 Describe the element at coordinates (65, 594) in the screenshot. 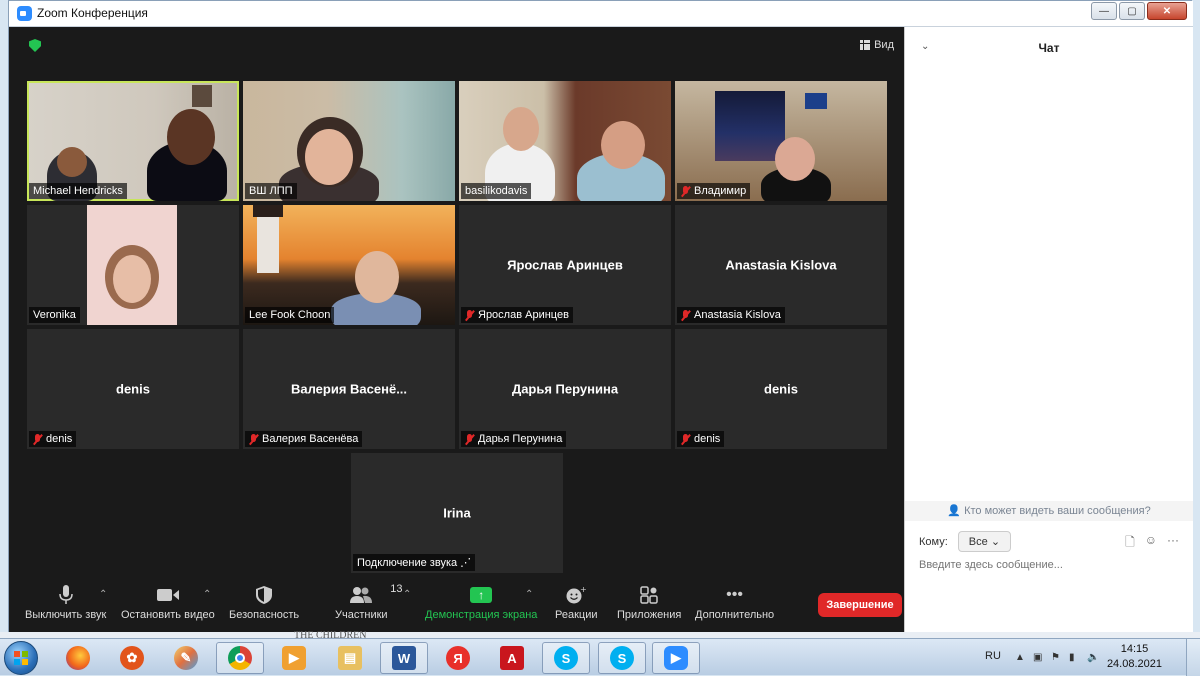

I see `microphone-icon` at that location.